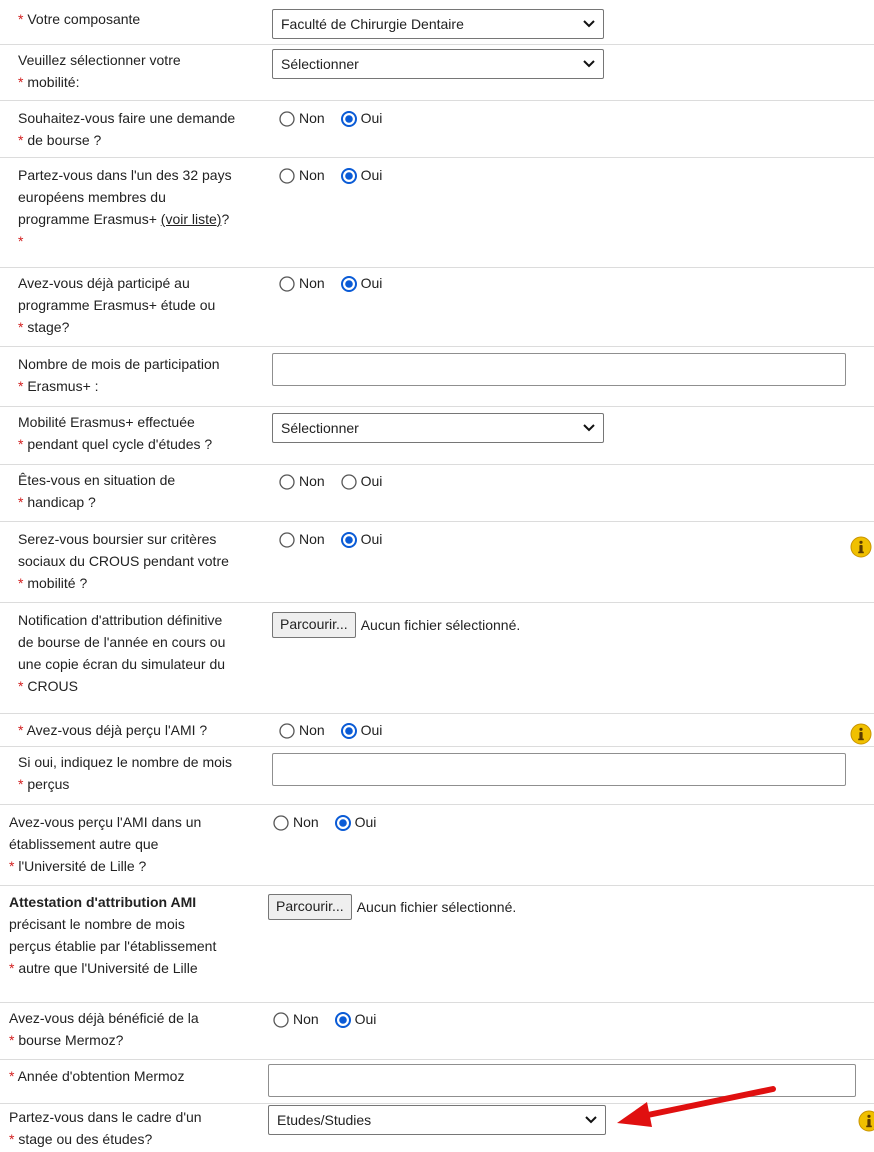 This screenshot has height=1152, width=874. I want to click on notification-file-input: Parcourir... Aucun fichier sélectionné., so click(396, 625).